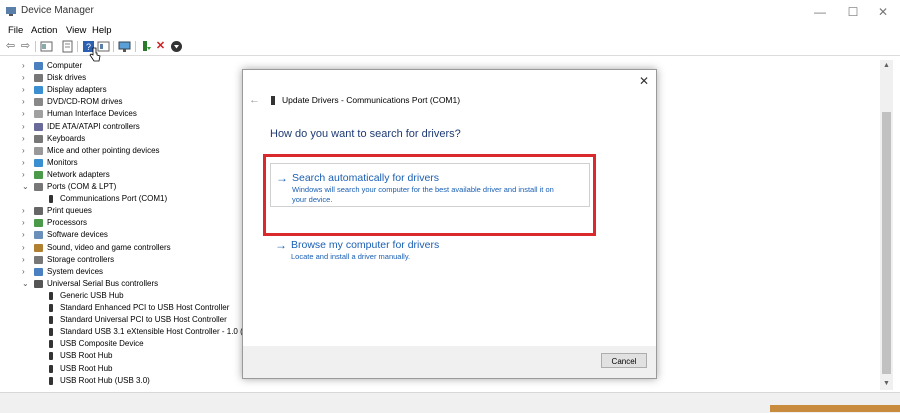 The width and height of the screenshot is (900, 413). Describe the element at coordinates (67, 78) in the screenshot. I see `tree-item-label: Disk drives` at that location.